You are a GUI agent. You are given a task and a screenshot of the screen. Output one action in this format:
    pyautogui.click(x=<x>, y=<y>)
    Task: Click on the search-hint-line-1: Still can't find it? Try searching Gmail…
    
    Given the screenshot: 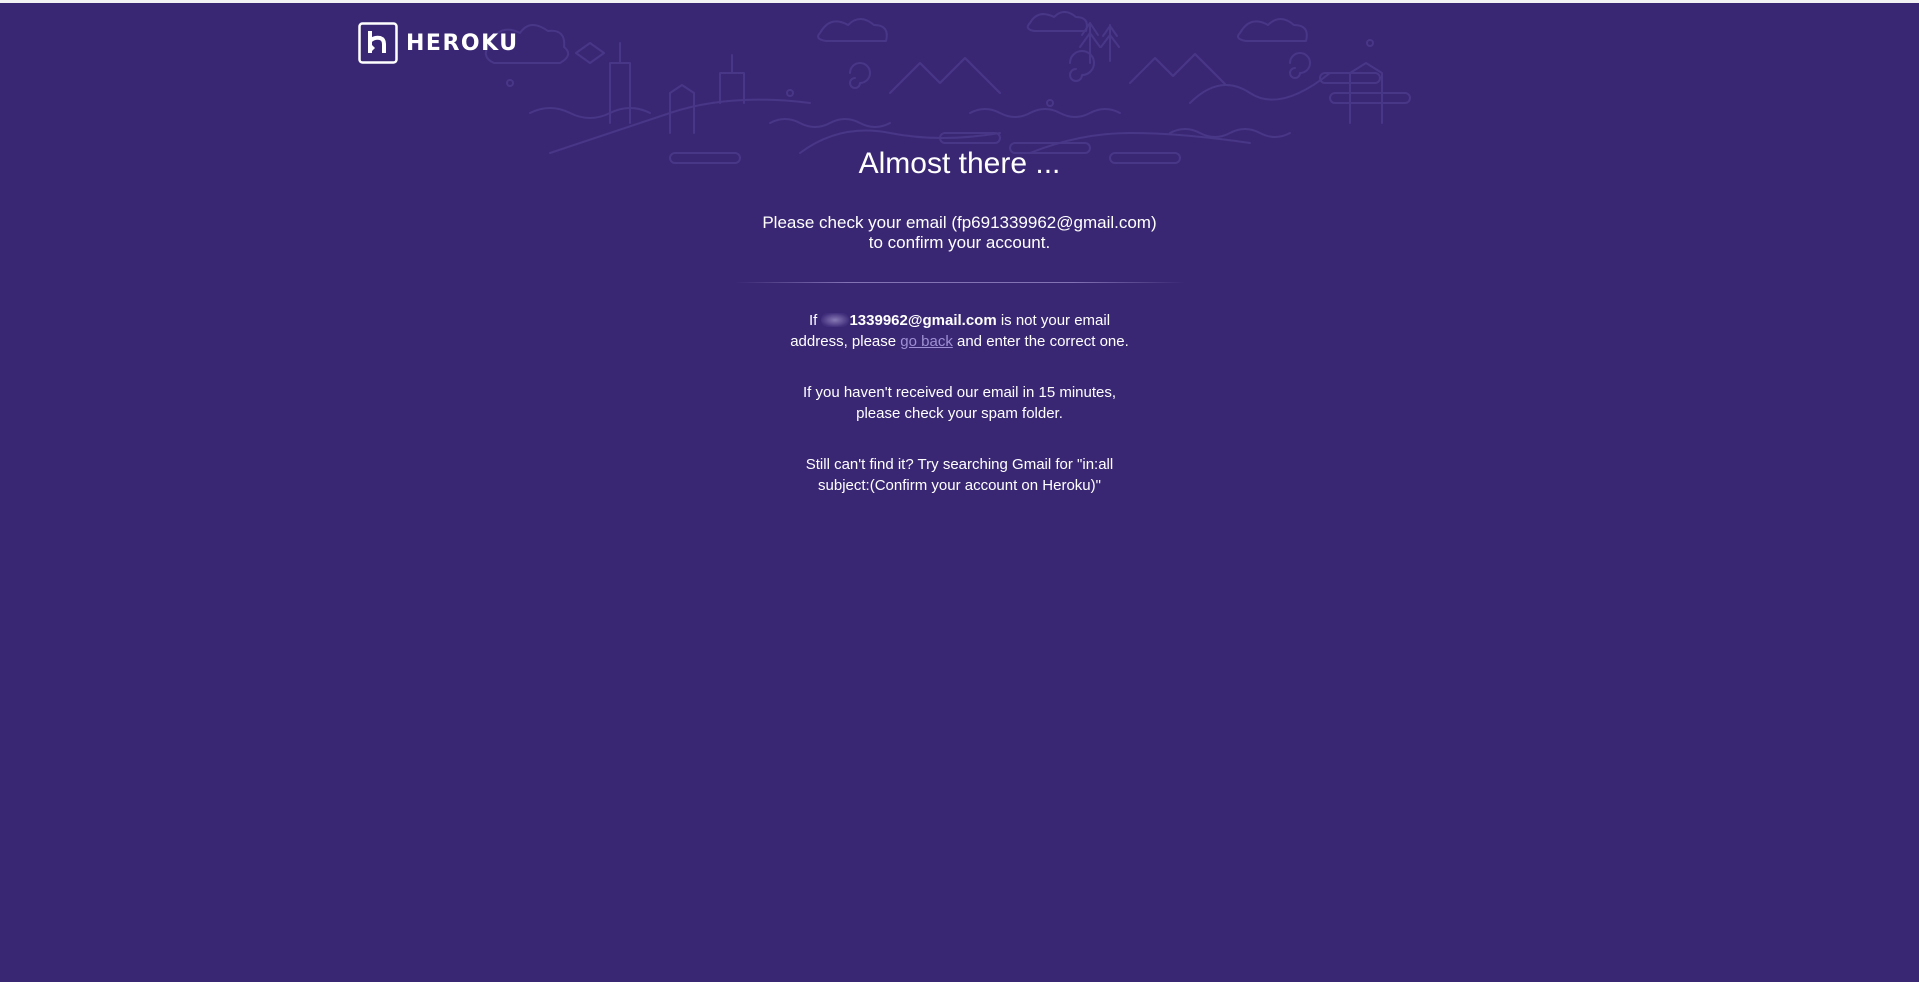 What is the action you would take?
    pyautogui.click(x=959, y=464)
    